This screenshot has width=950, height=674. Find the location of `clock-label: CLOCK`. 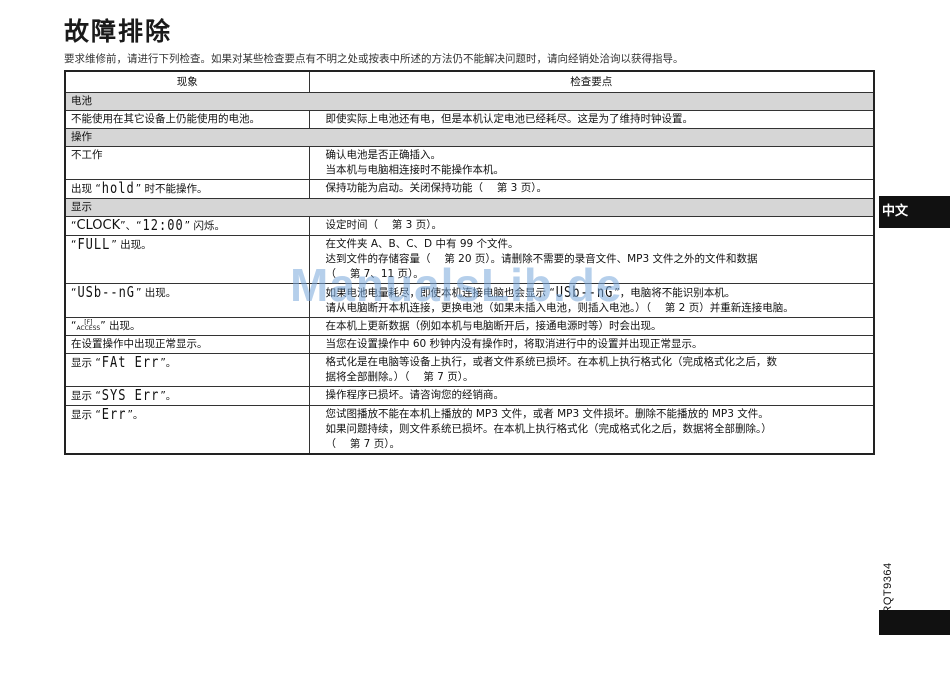

clock-label: CLOCK is located at coordinates (98, 225).